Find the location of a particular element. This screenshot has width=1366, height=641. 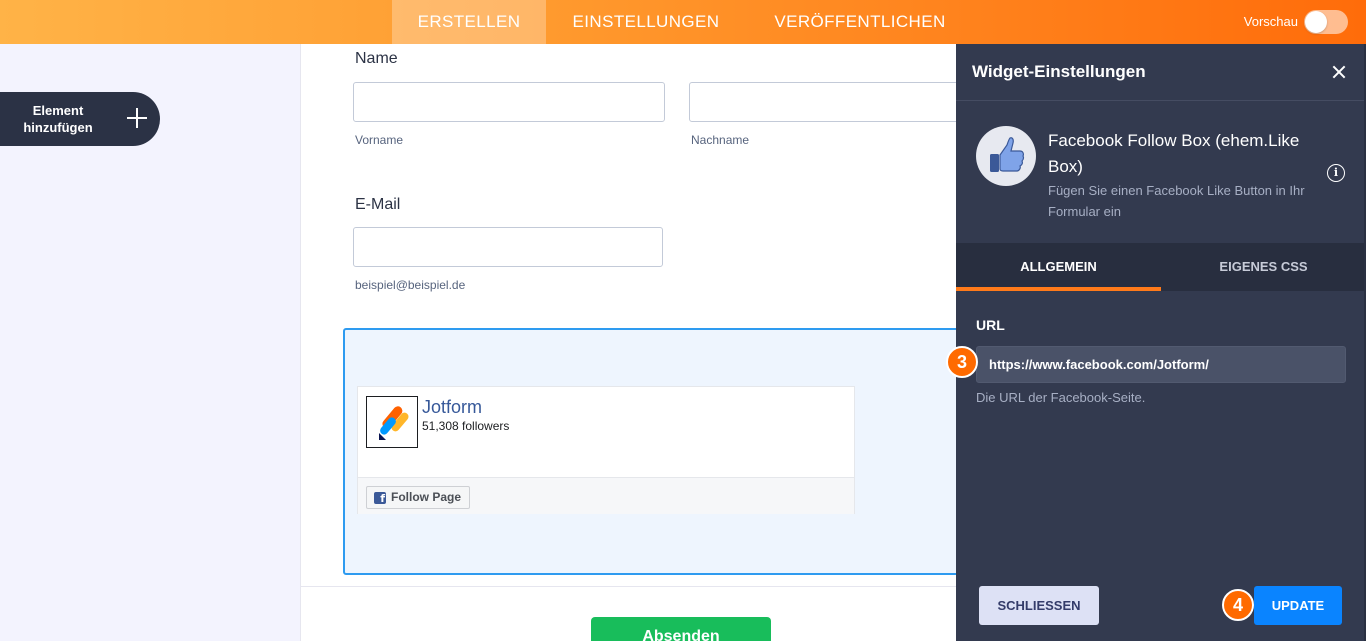

url-hint: Die URL der Facebook-Seite. is located at coordinates (1061, 397).